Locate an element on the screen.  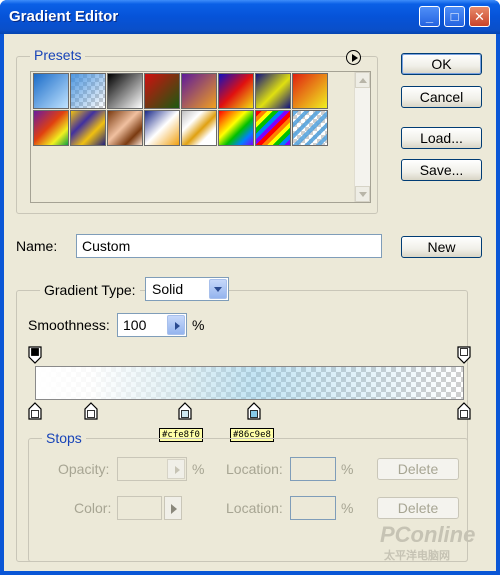
color-label: Color: is located at coordinates (93, 508).